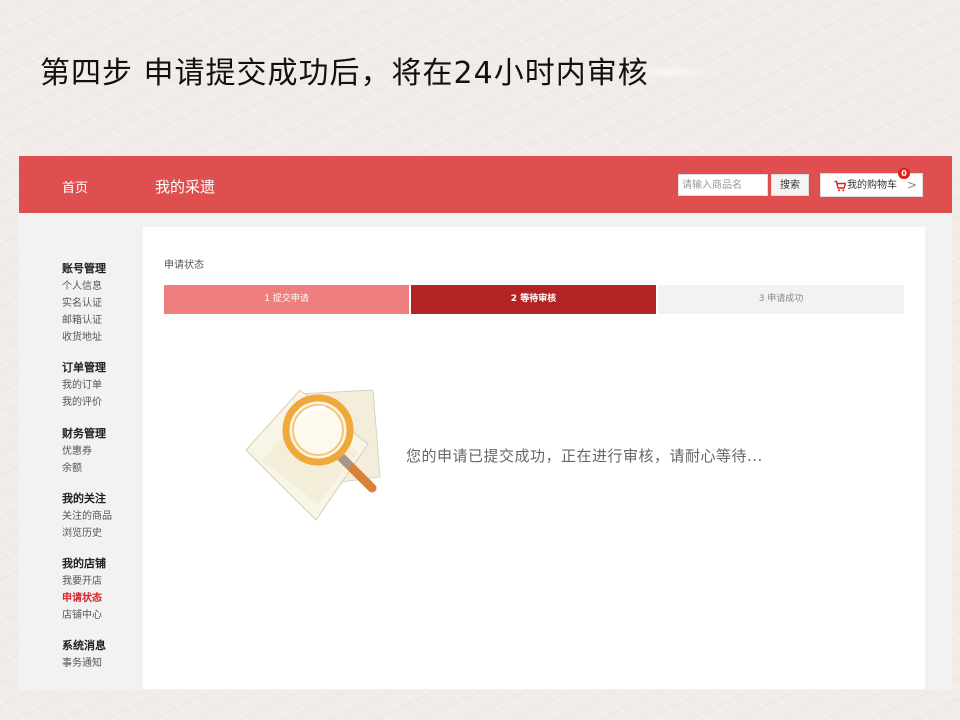  Describe the element at coordinates (84, 663) in the screenshot. I see `sidebar-item-notifications: 事务通知` at that location.